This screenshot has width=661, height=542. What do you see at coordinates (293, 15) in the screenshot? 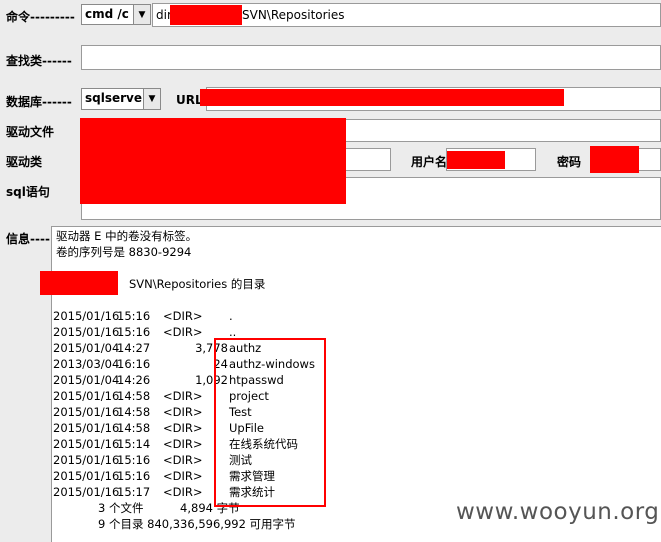
I see `cmd-input-suffix: SVN\Repositories` at bounding box center [293, 15].